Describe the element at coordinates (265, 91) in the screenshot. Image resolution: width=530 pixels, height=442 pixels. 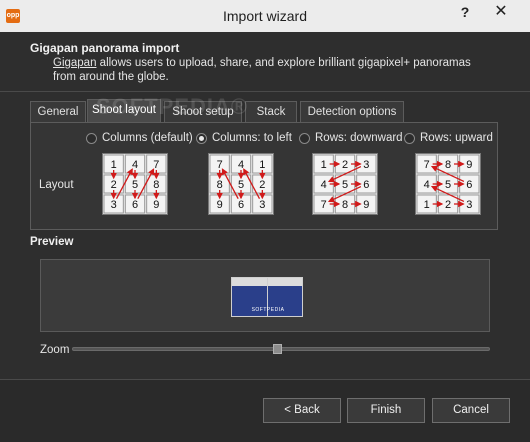
I see `header-separator` at that location.